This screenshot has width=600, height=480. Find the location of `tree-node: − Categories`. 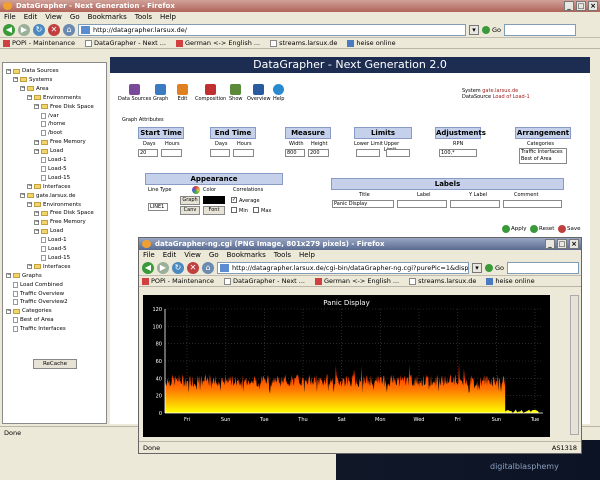

tree-node: − Categories is located at coordinates (29, 311).